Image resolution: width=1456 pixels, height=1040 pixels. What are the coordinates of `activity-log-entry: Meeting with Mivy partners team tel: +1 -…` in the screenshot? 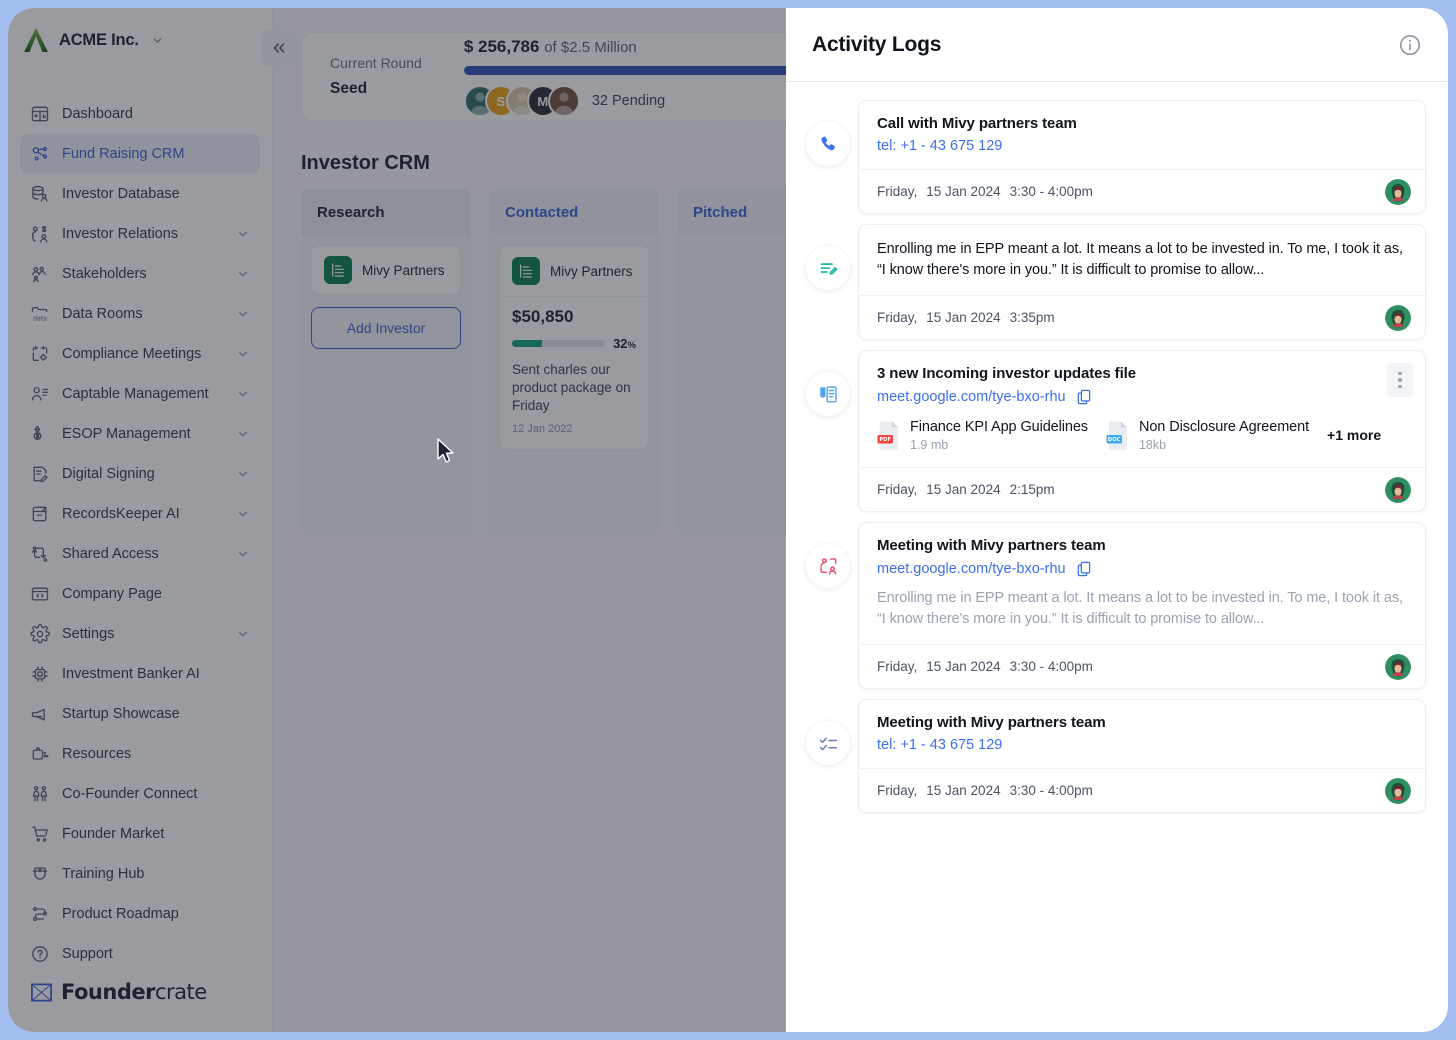 It's located at (1111, 756).